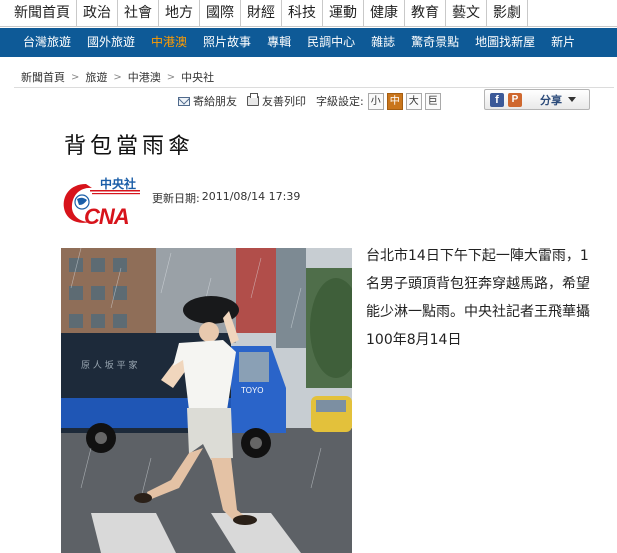 The width and height of the screenshot is (617, 553). What do you see at coordinates (252, 390) in the screenshot?
I see `truck-brand-text: TOYO` at bounding box center [252, 390].